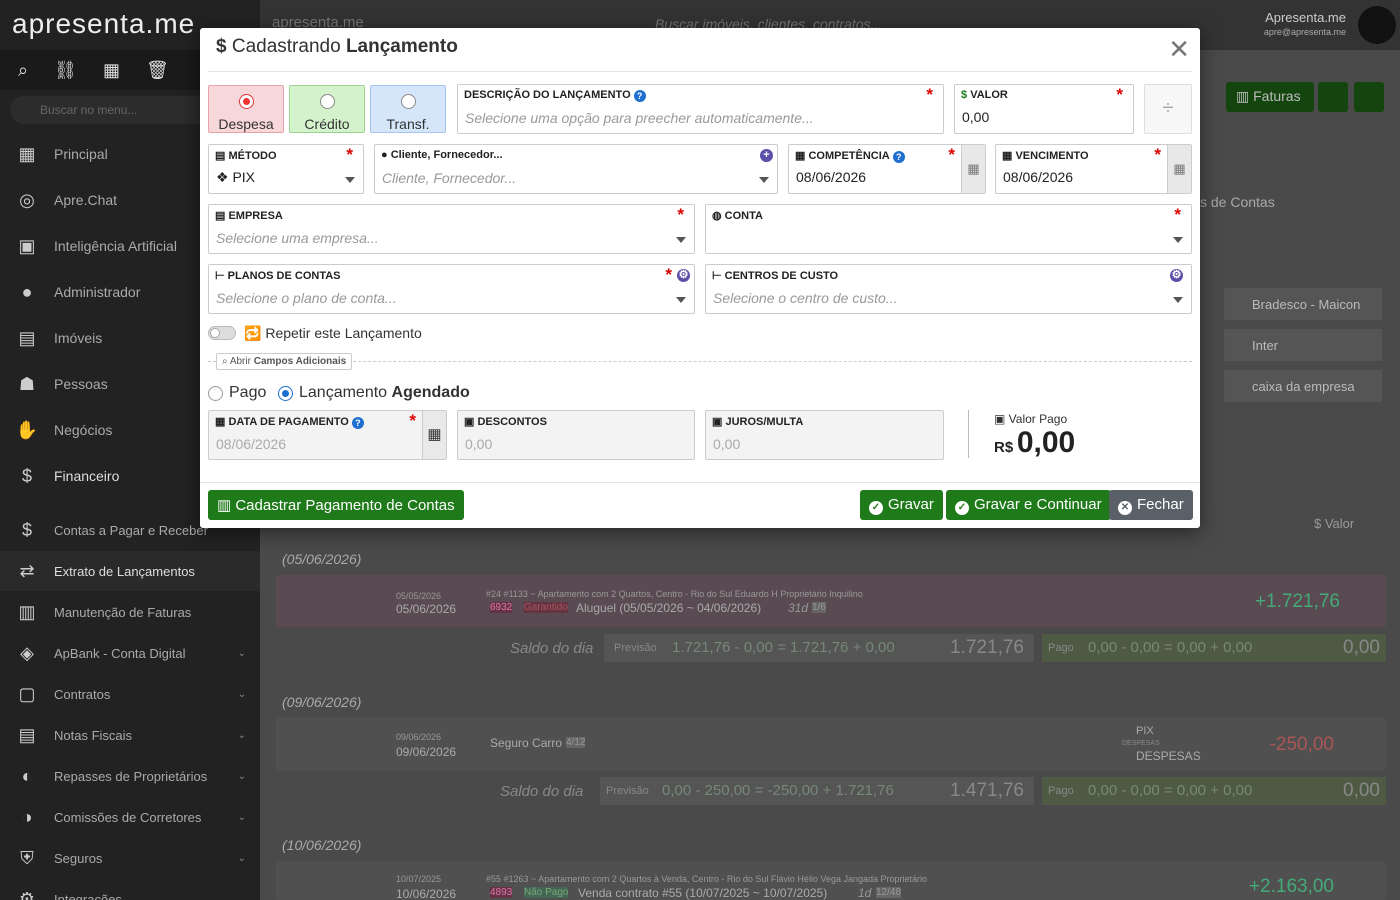  What do you see at coordinates (1303, 304) in the screenshot?
I see `bank-bradesco: Bradesco - Maicon` at bounding box center [1303, 304].